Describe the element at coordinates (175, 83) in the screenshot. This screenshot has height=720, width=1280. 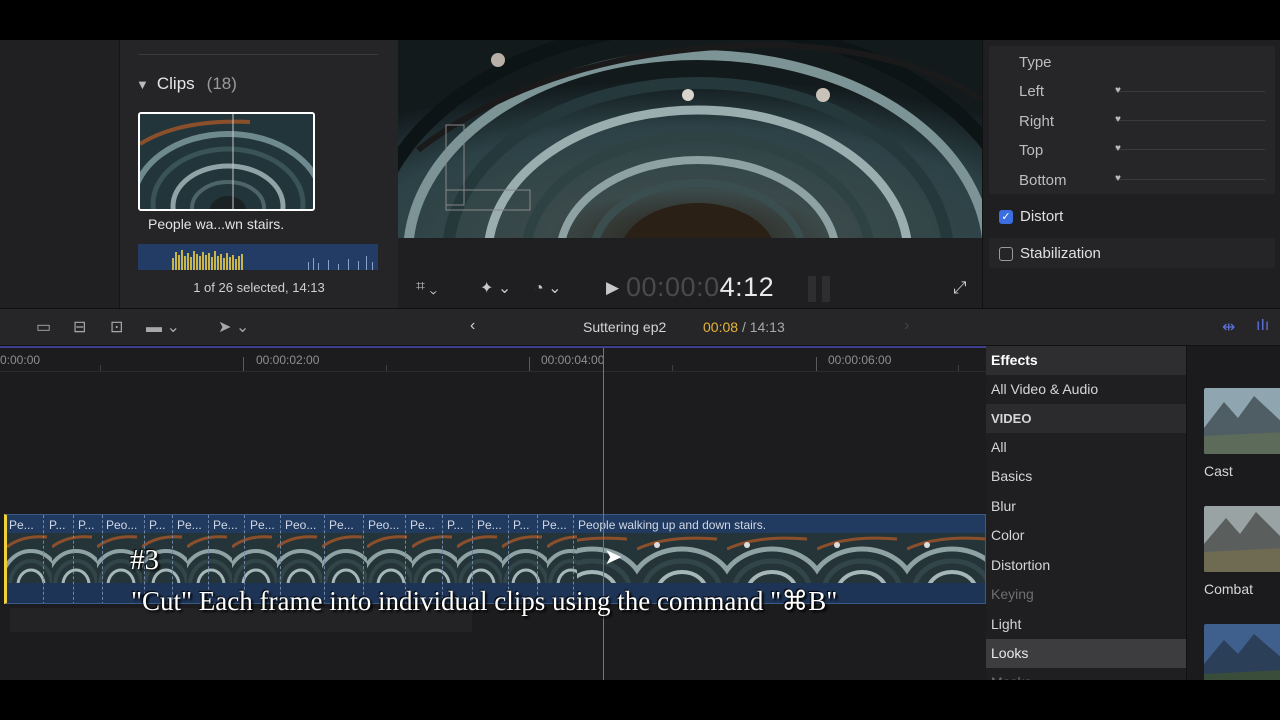
I see `clips-section-title: Clips` at that location.